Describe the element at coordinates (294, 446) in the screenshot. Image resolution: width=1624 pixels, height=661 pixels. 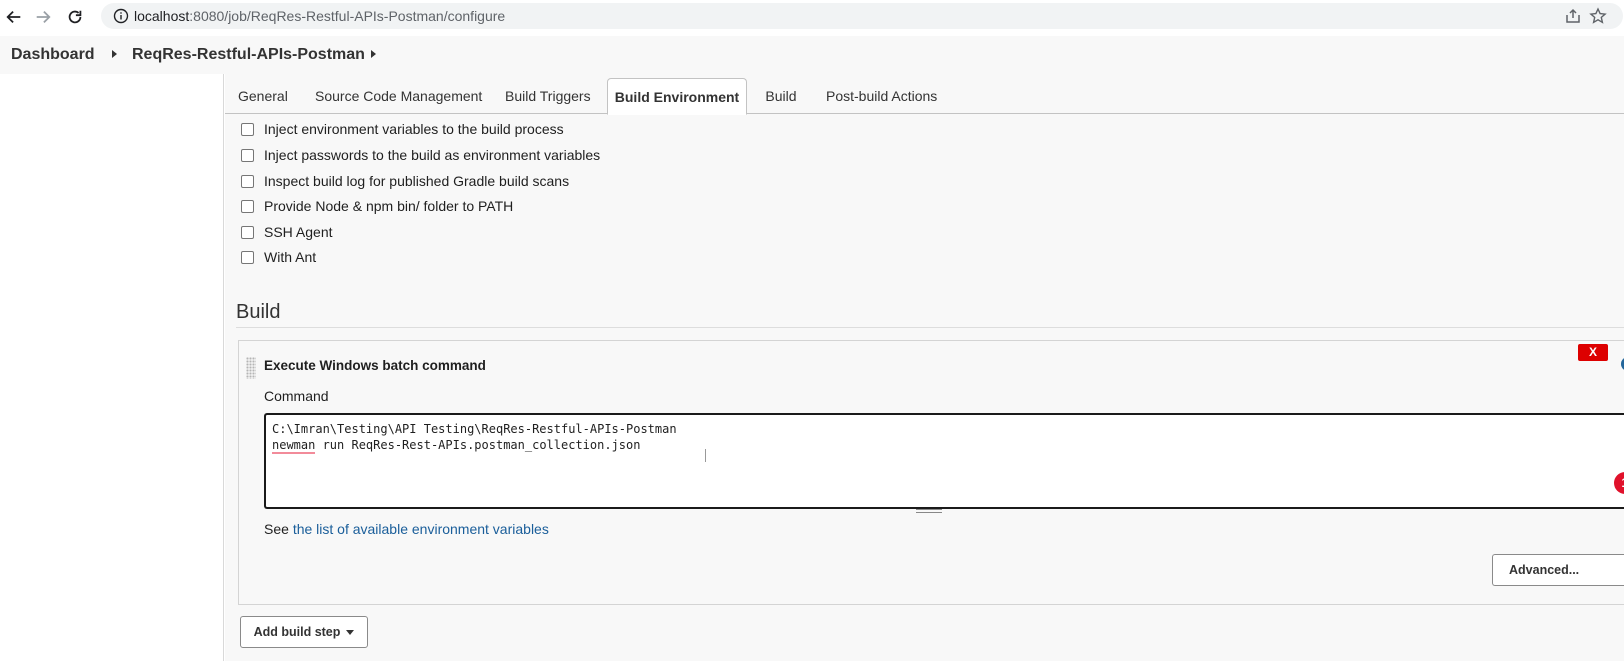
I see `misspelled-word: newman` at that location.